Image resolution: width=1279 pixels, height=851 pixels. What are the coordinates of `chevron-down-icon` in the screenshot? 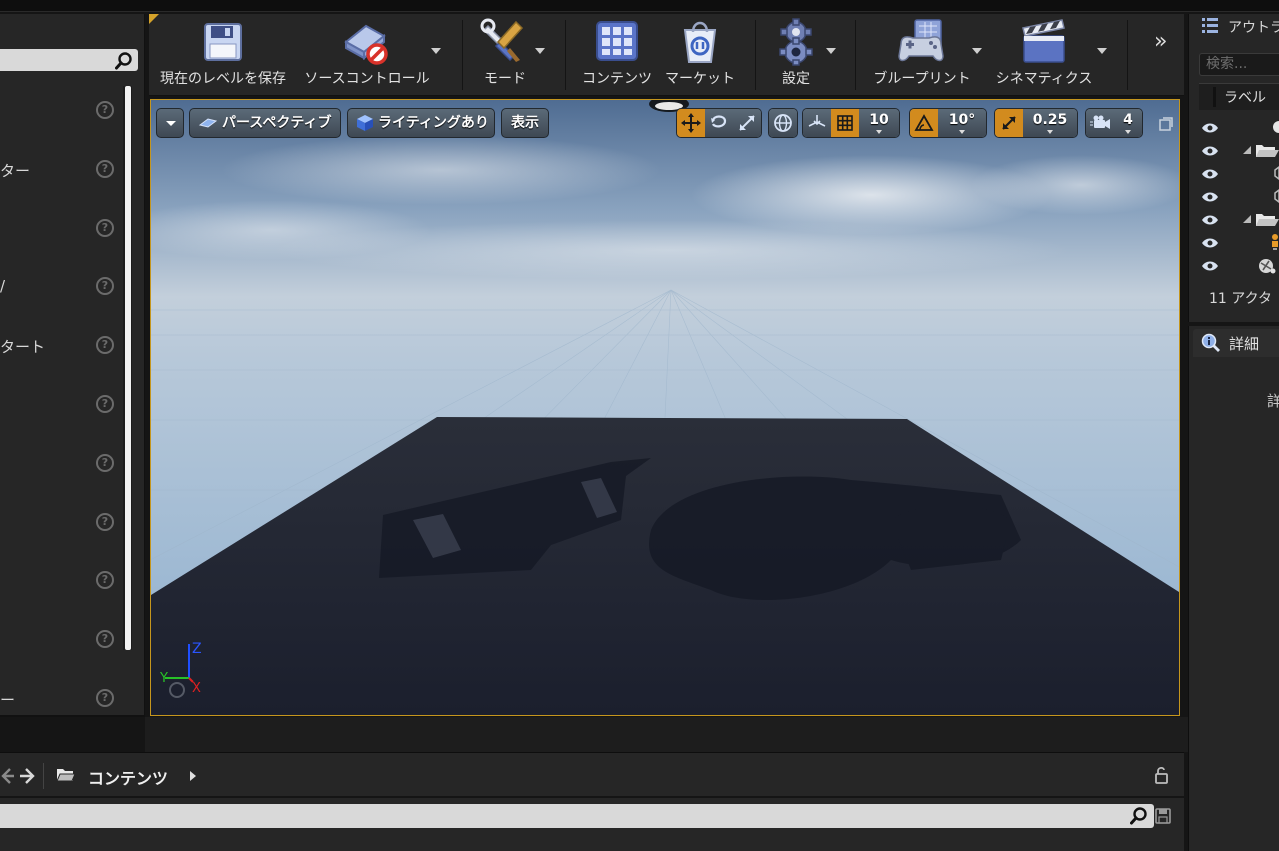 It's located at (171, 123).